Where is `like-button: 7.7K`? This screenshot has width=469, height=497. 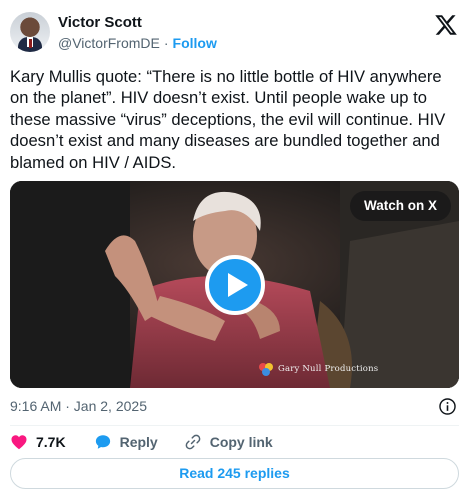
like-button: 7.7K is located at coordinates (38, 442).